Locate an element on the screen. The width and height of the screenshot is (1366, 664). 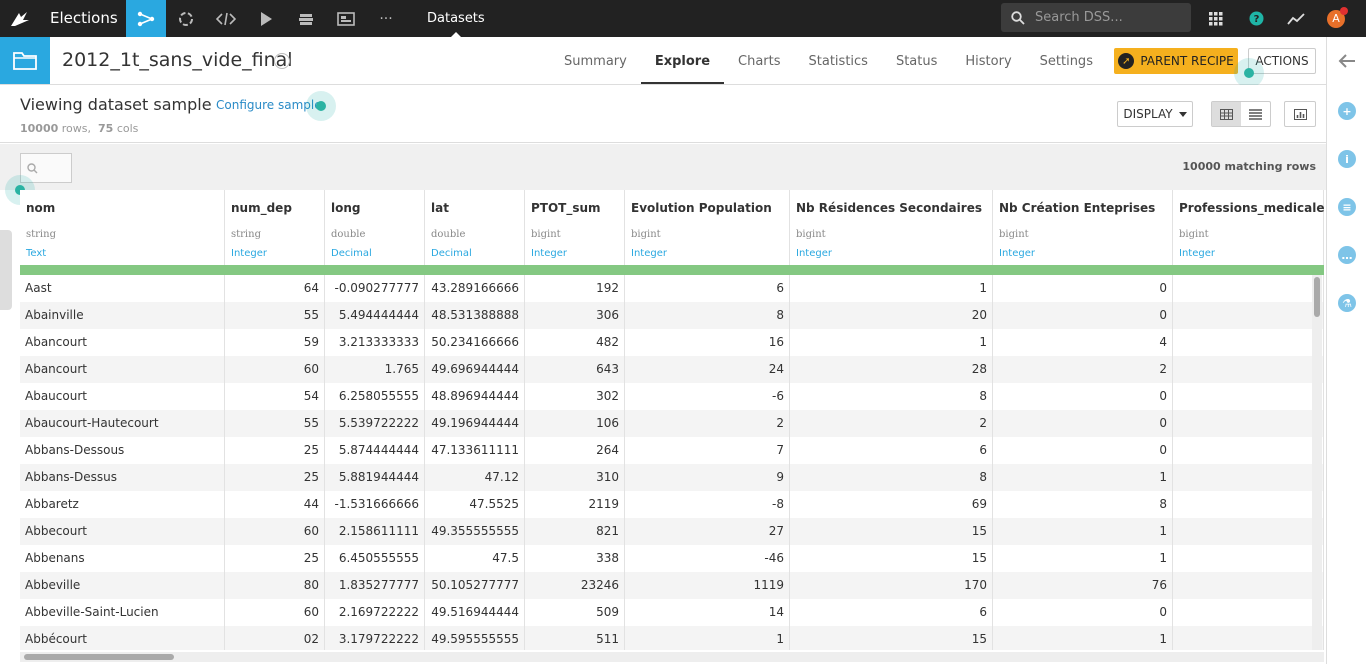
column-header: Professions_medicales bigint Integer is located at coordinates (1248, 228).